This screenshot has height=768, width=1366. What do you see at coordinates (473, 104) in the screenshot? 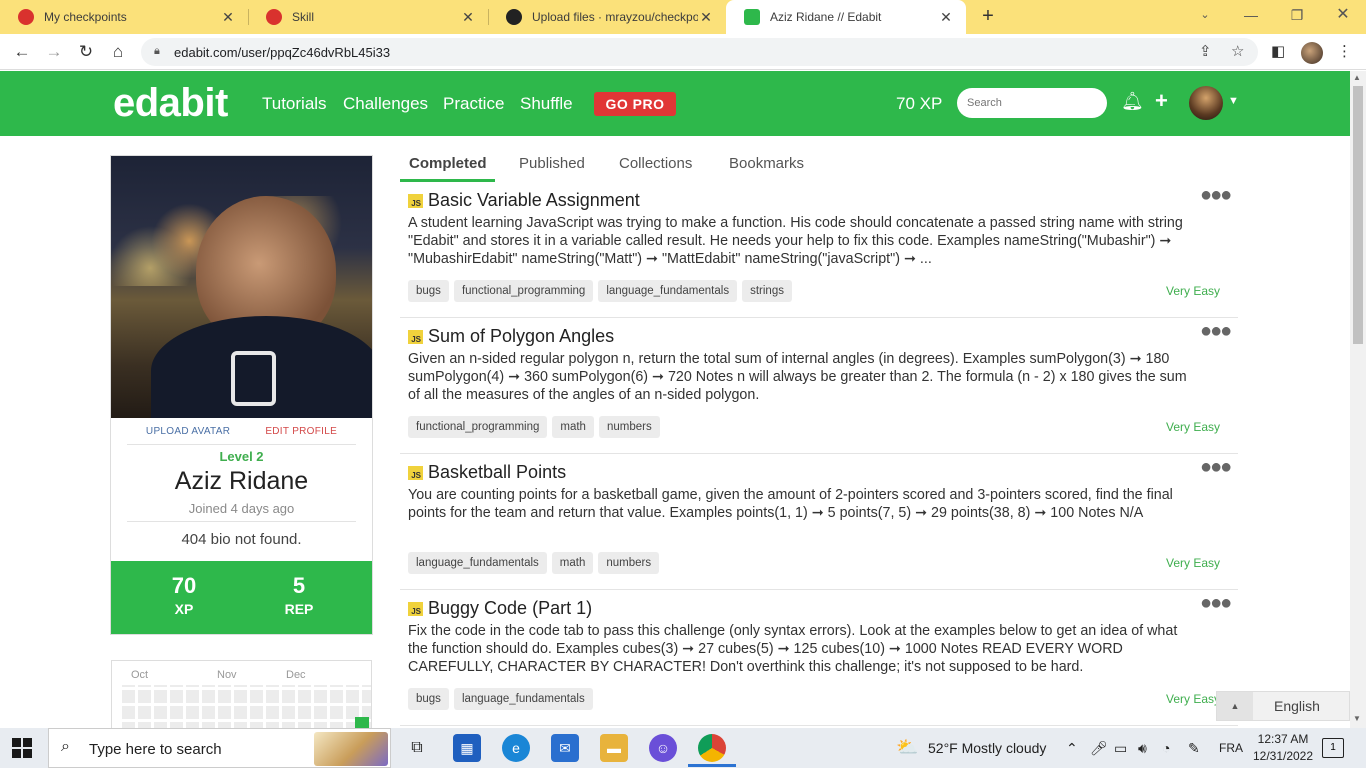
I see `nav-practice: Practice` at bounding box center [473, 104].